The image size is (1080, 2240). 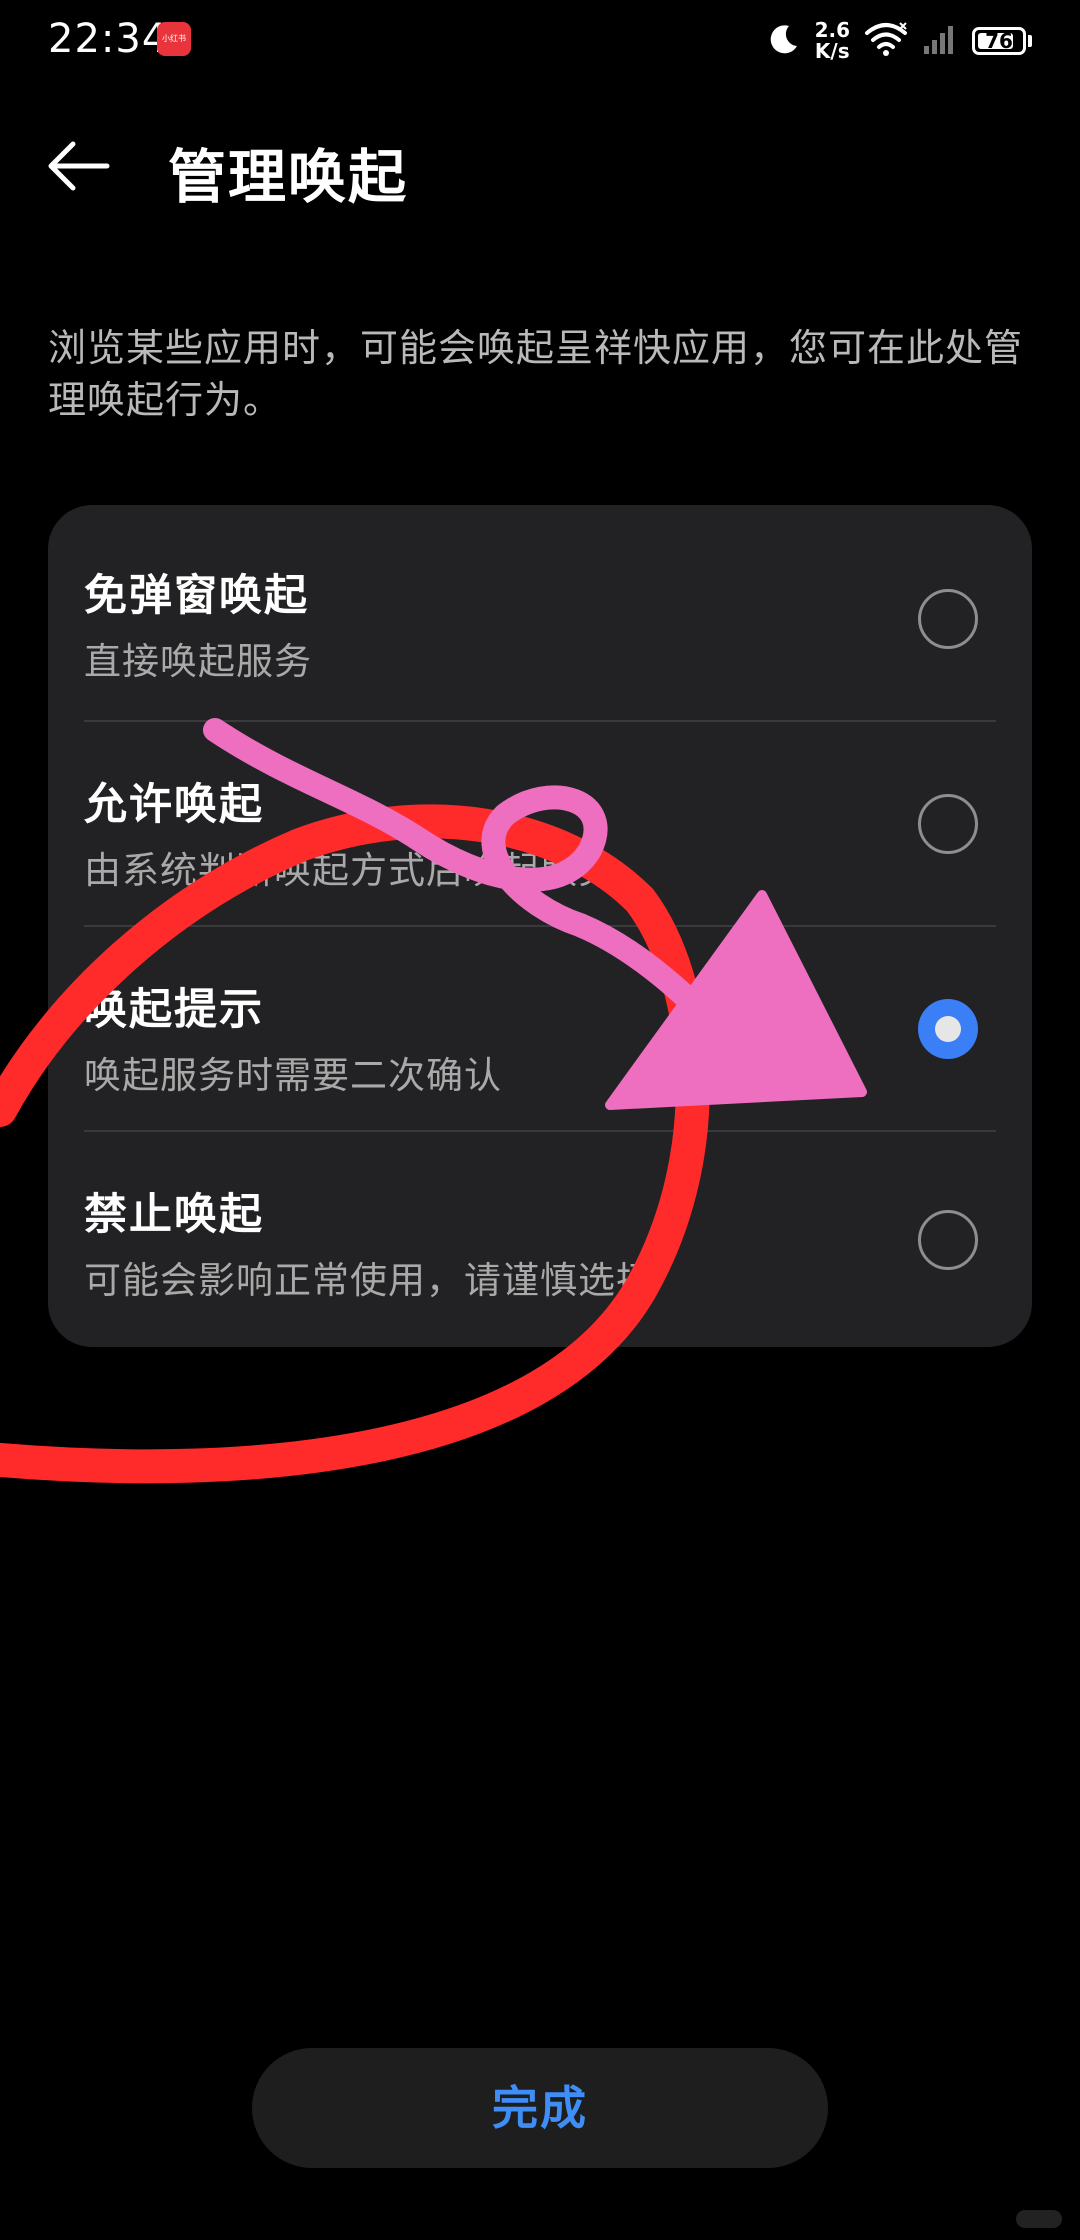 I want to click on option-title: 唤起提示, so click(x=174, y=1010).